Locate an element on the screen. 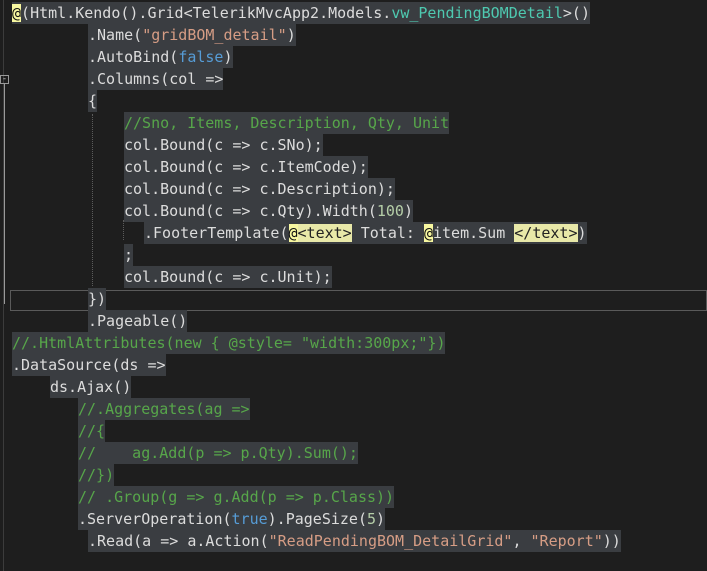 The height and width of the screenshot is (571, 707). code-line: .Pageable() is located at coordinates (353, 321).